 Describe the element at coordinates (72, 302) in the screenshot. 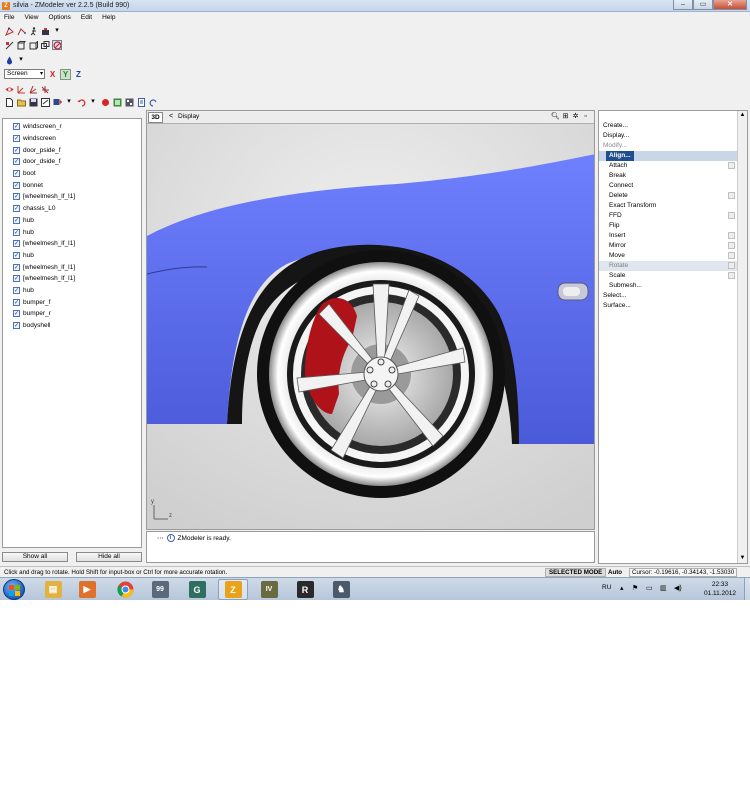

I see `object-row: ✓ bumper_f` at that location.